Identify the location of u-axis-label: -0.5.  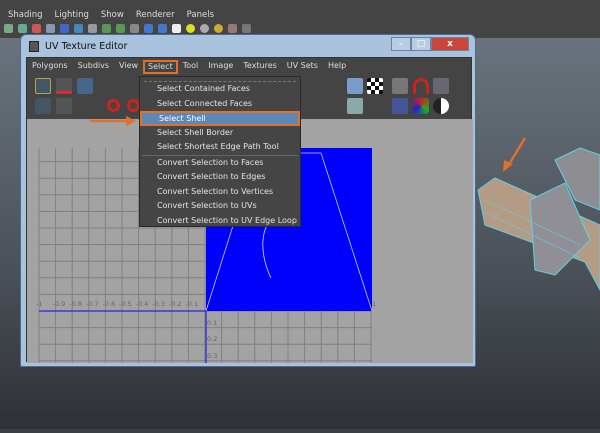
(125, 304).